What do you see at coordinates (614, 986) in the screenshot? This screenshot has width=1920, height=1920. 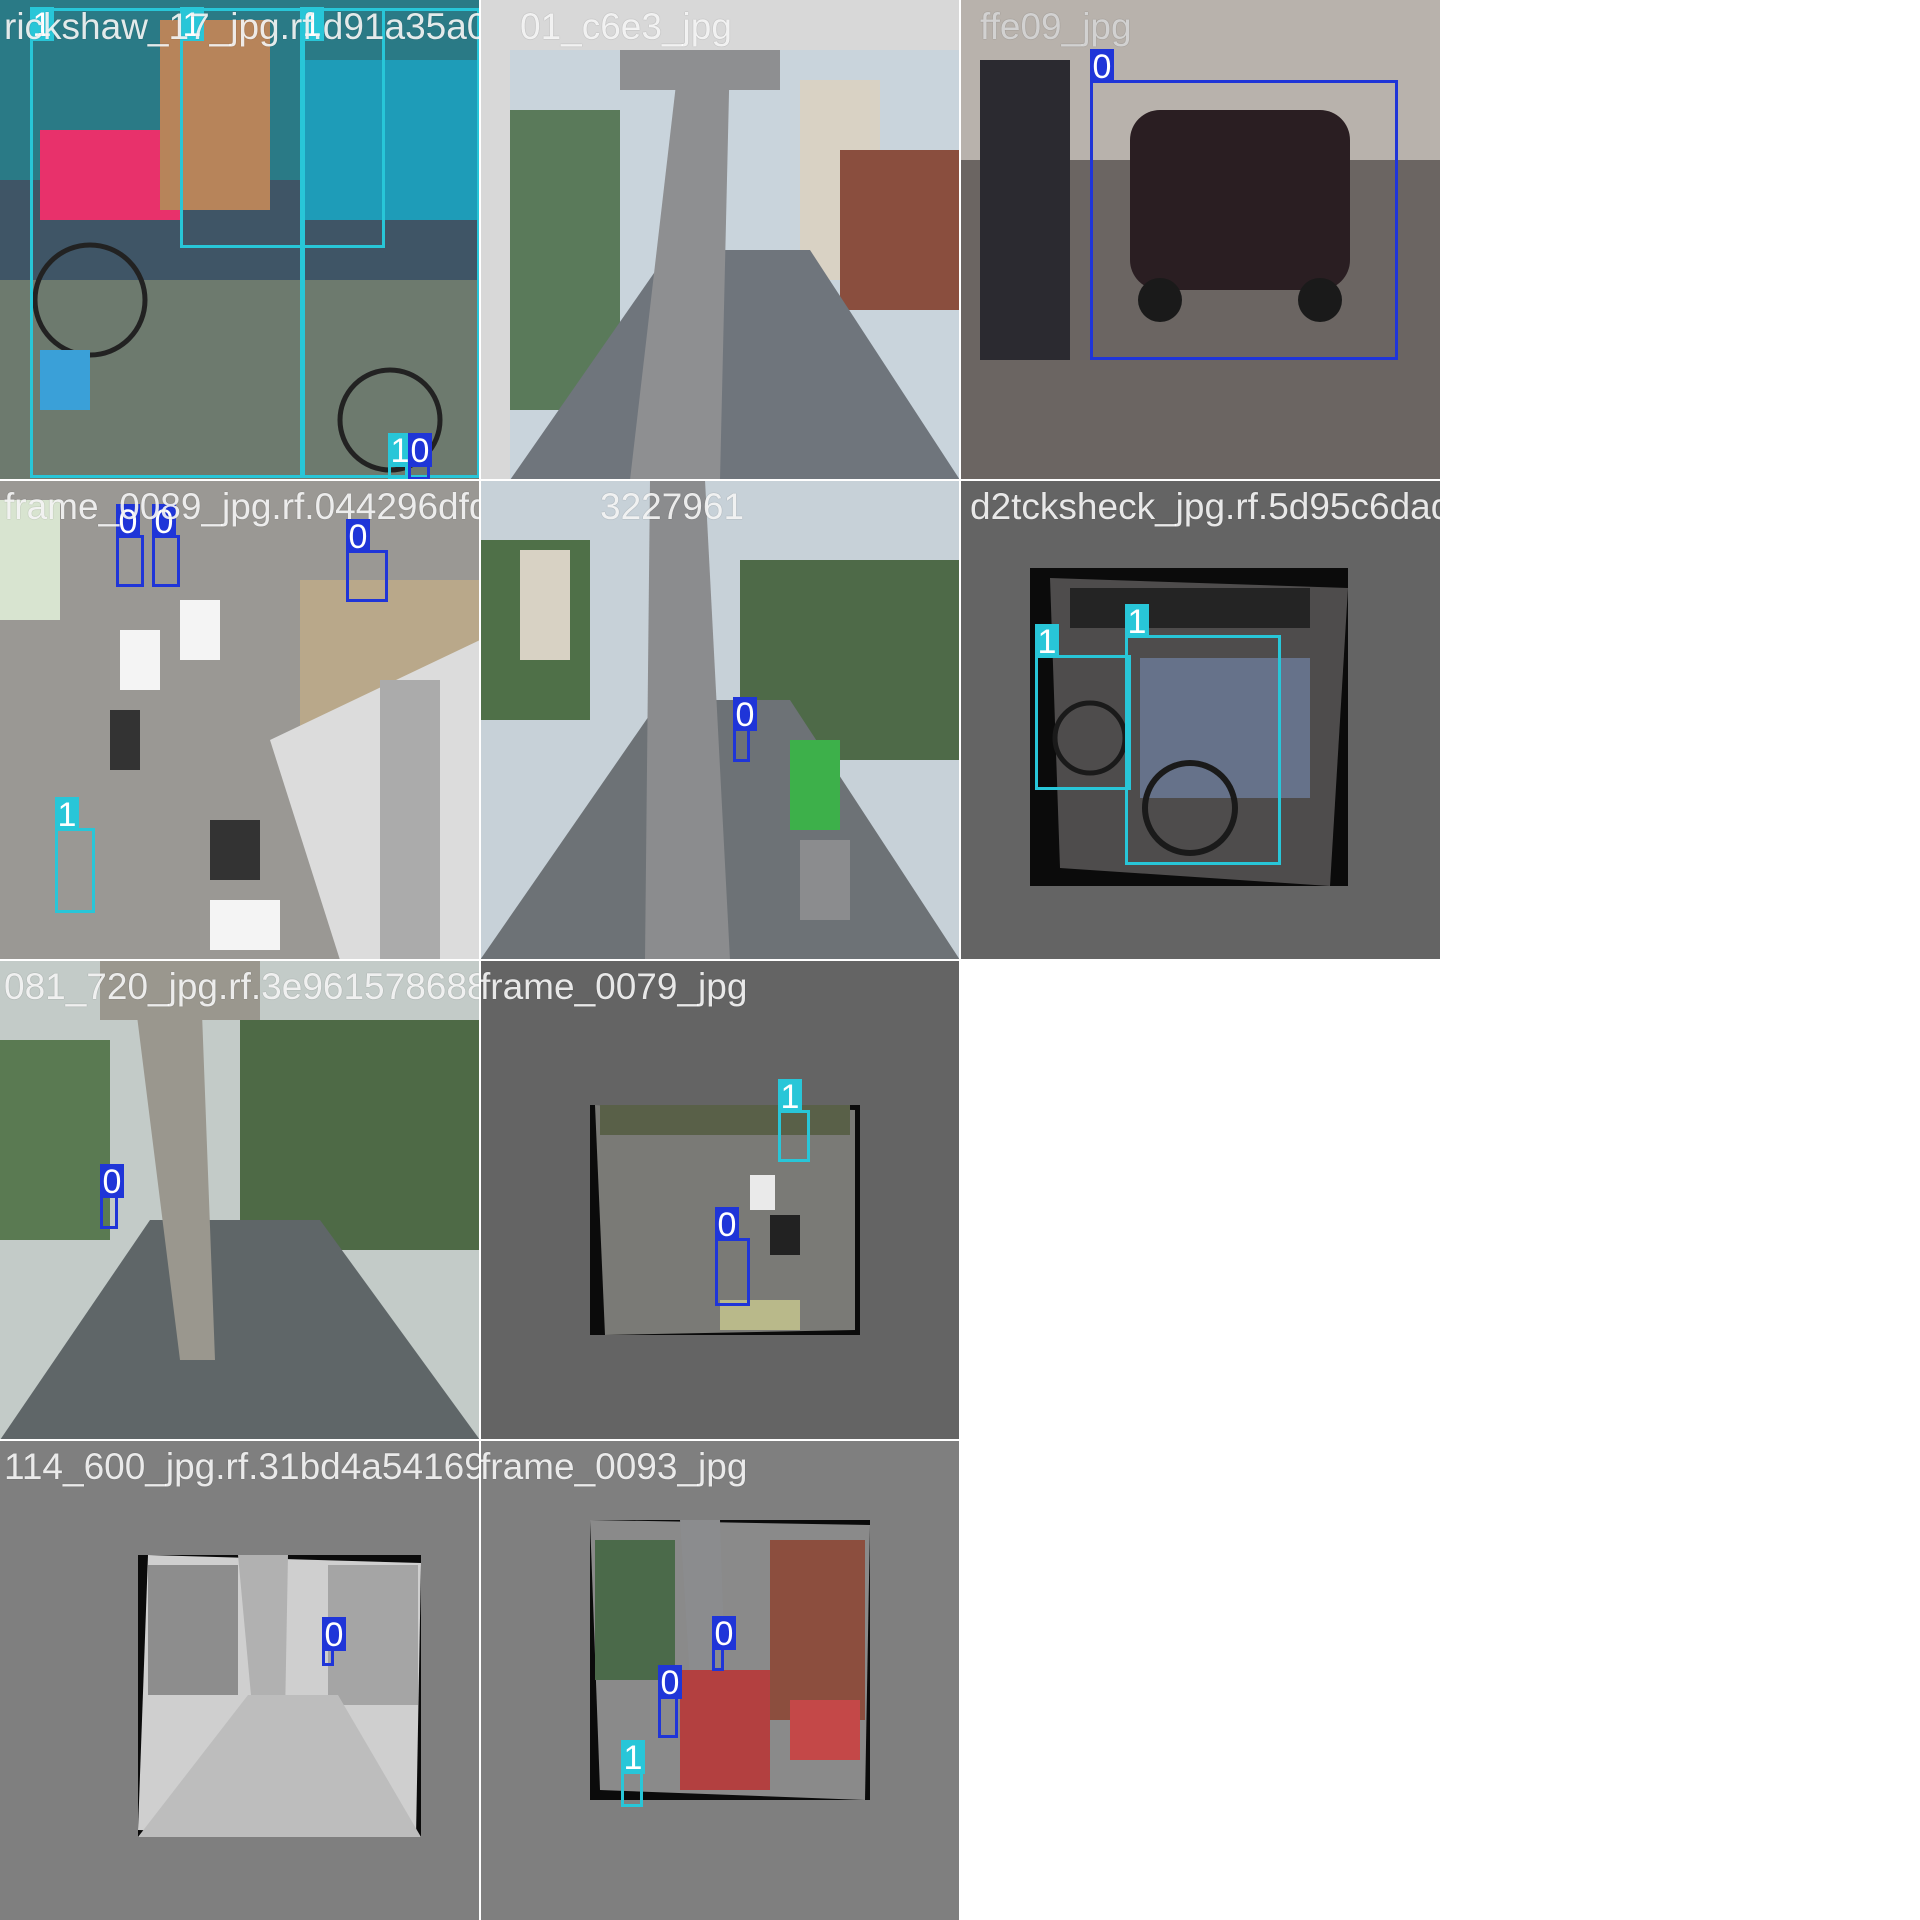 I see `image-filename: frame_0079_jpg` at bounding box center [614, 986].